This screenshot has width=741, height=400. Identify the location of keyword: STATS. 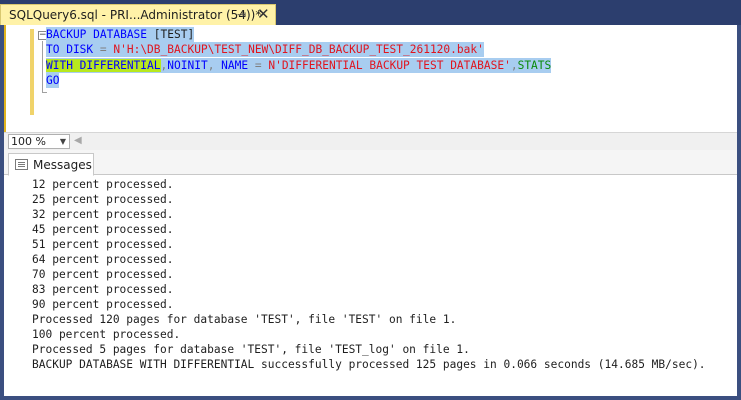
(534, 65).